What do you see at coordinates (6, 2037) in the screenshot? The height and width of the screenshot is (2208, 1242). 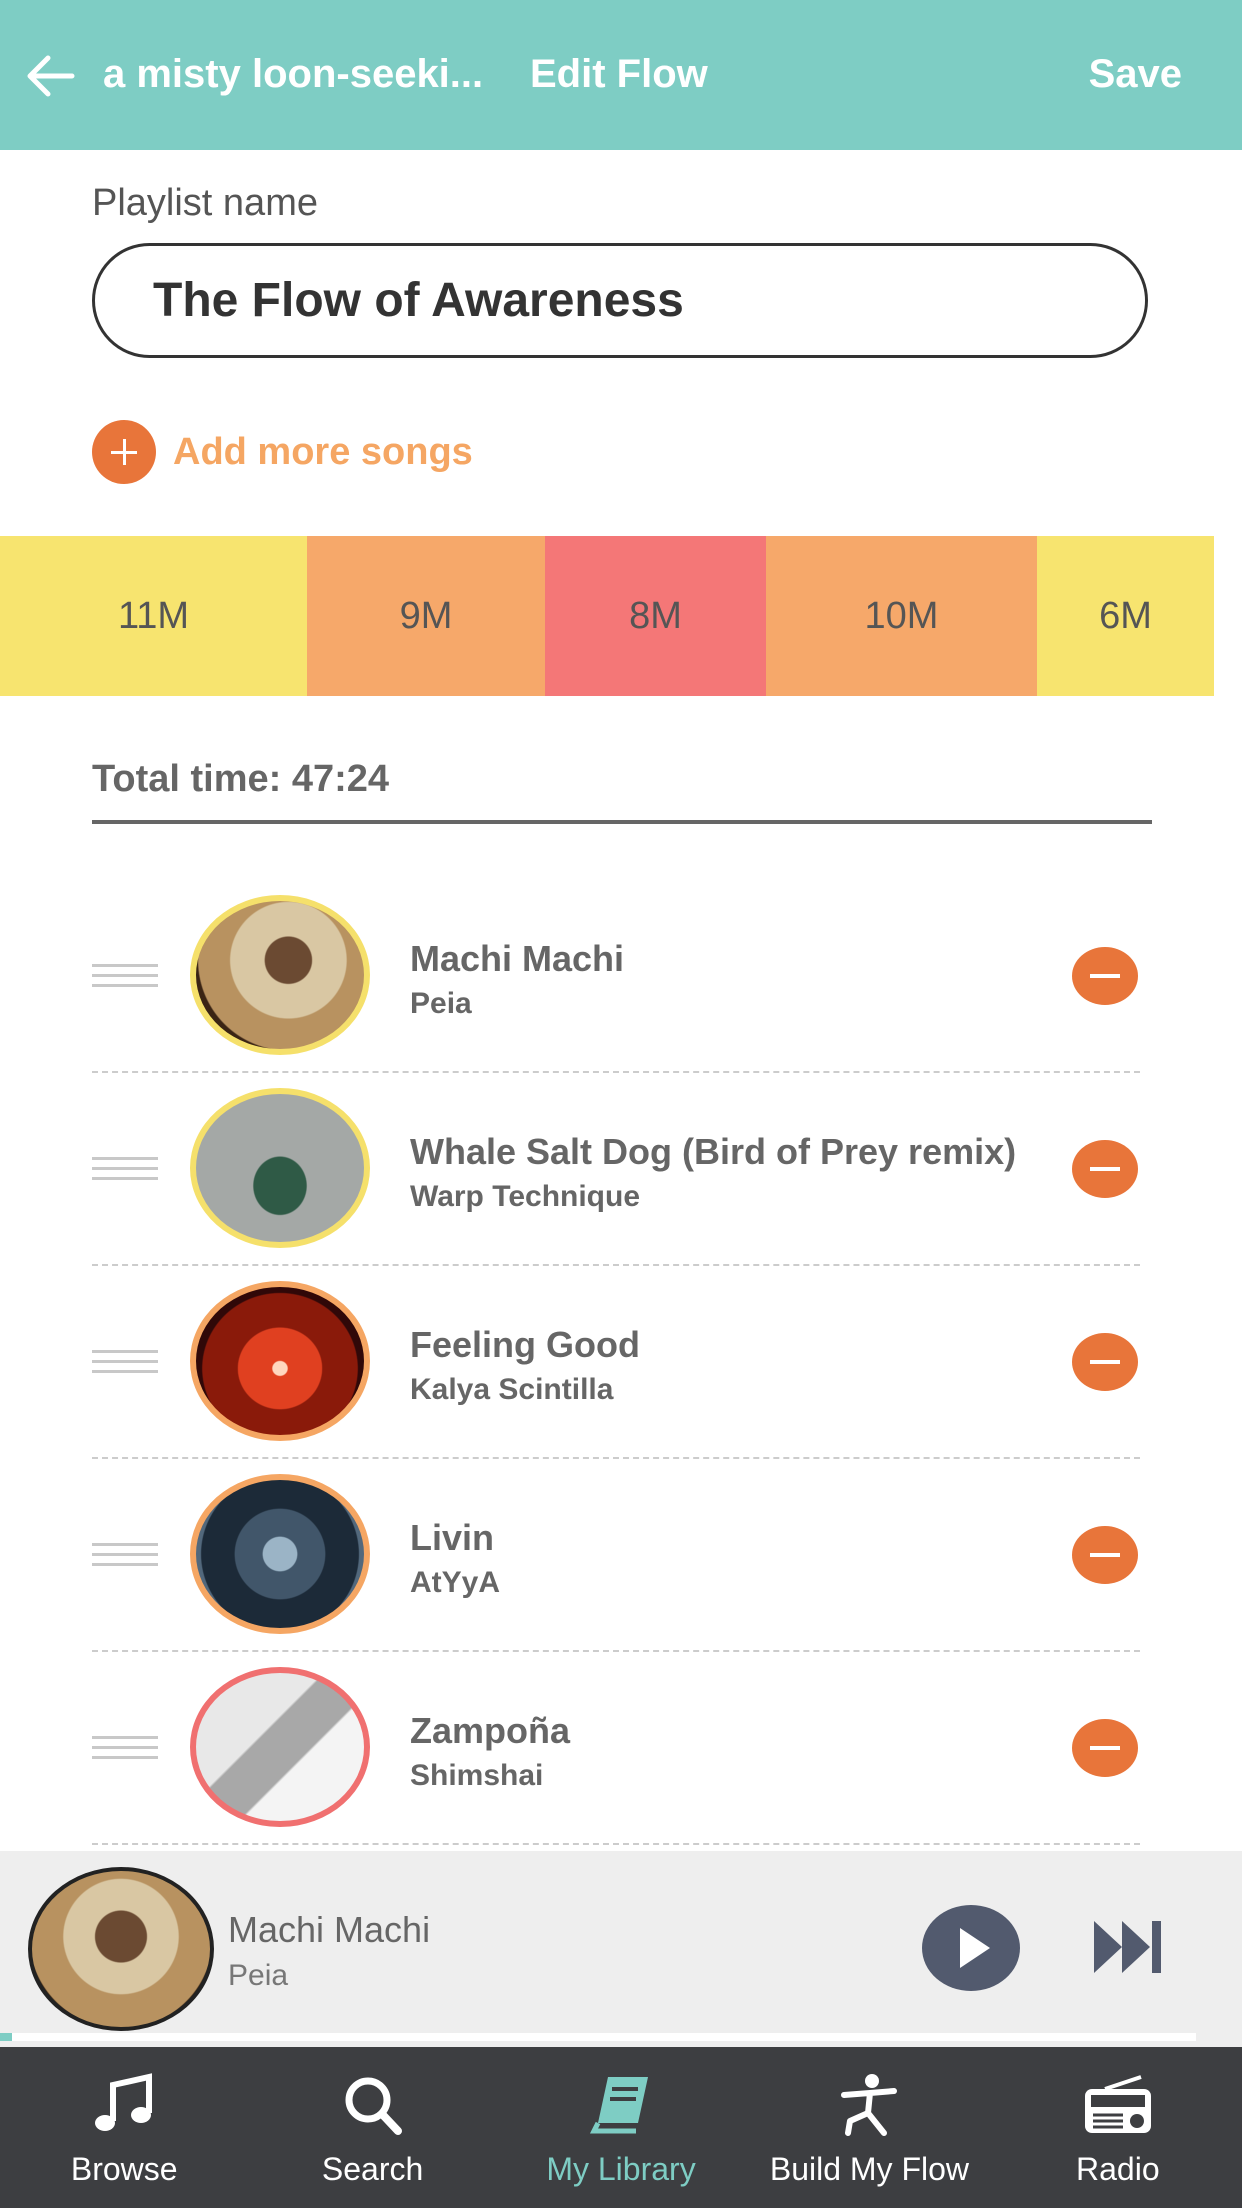 I see `playback-progress-fill` at bounding box center [6, 2037].